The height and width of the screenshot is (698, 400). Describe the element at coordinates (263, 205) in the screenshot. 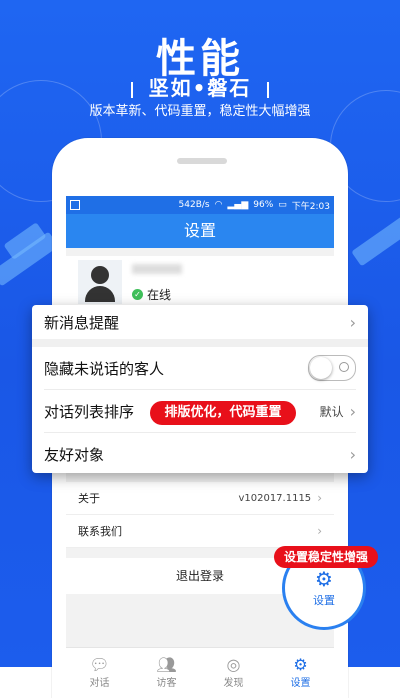

I see `battery-level: 96%` at that location.